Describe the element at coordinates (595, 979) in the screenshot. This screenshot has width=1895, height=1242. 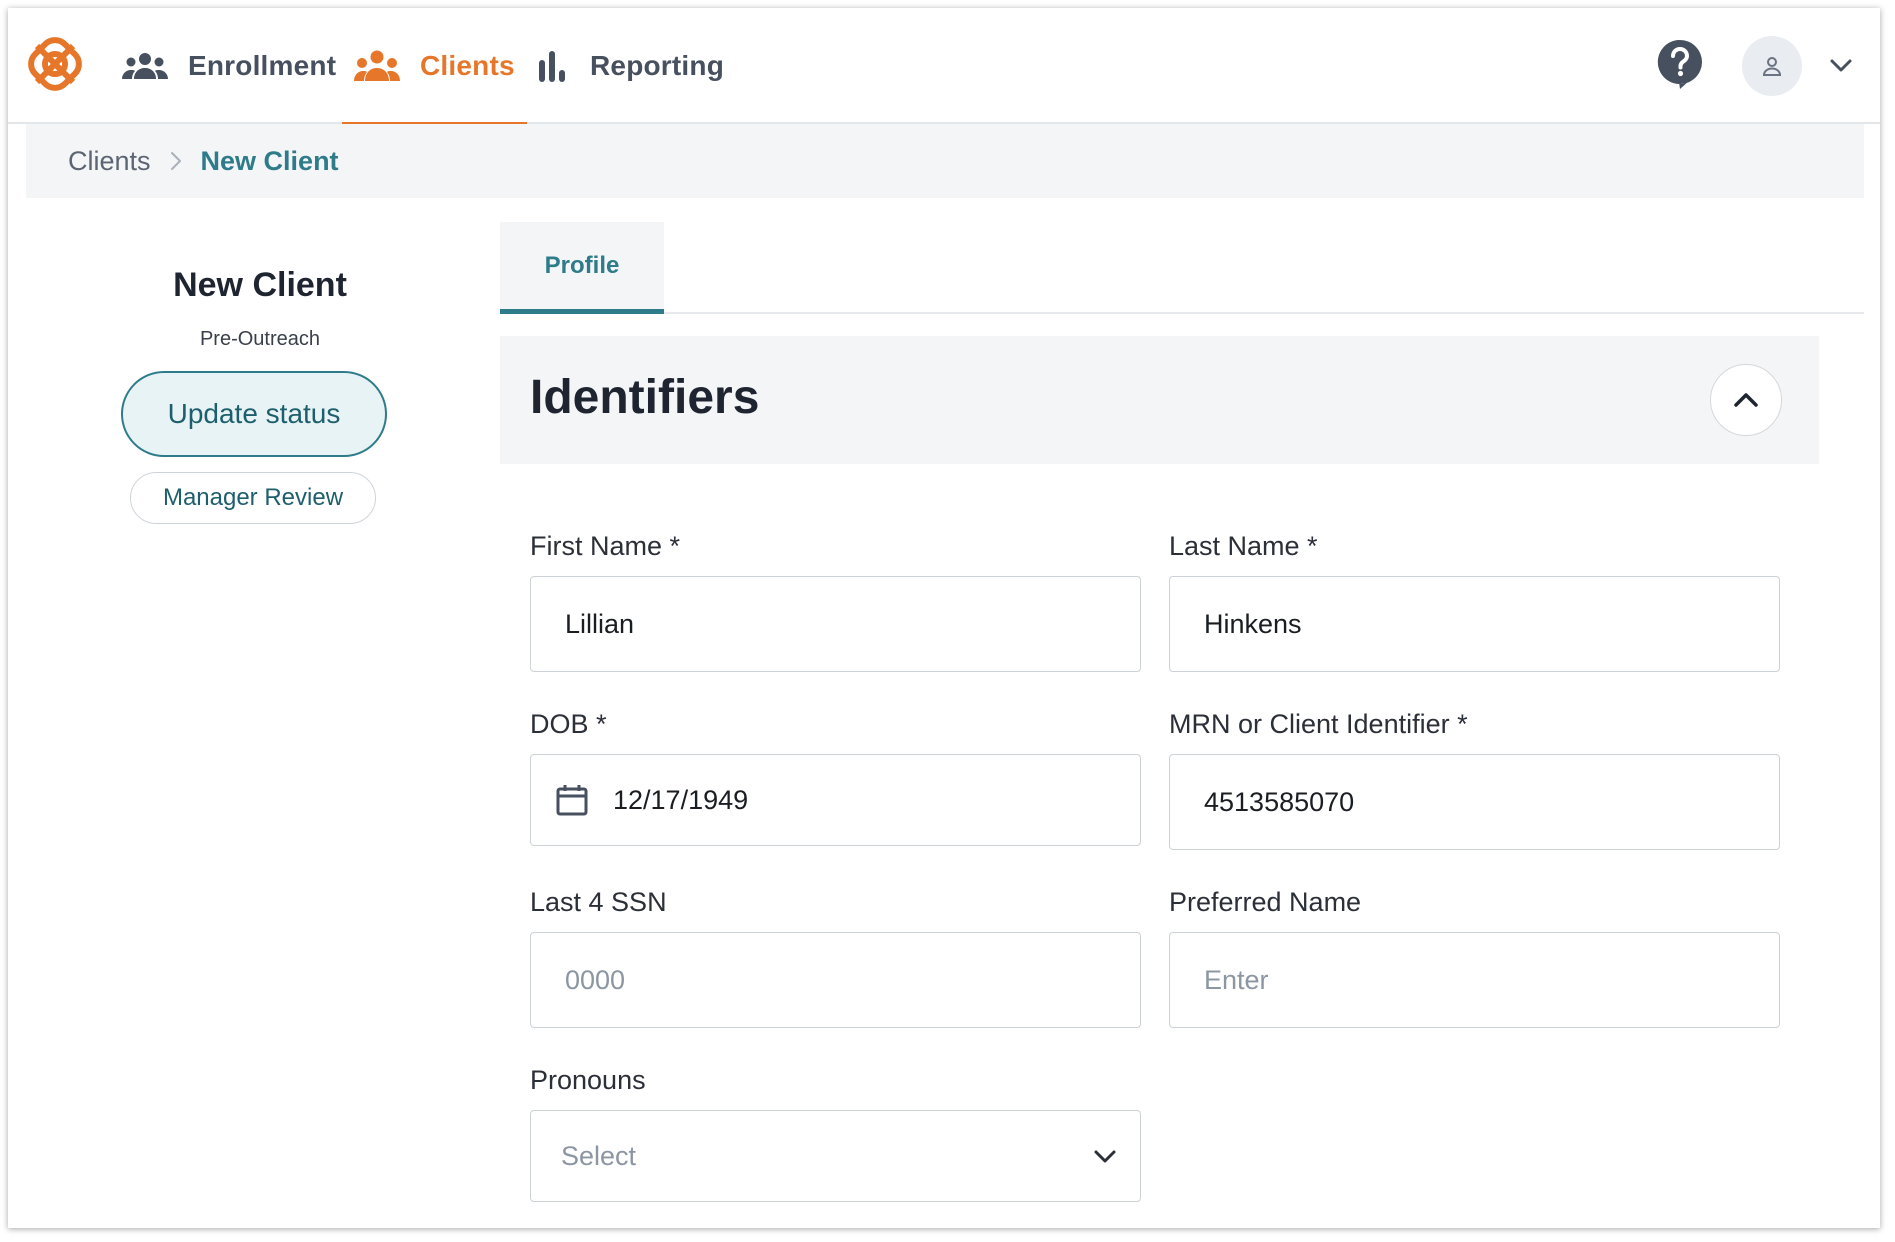
I see `ssn-placeholder: 0000` at that location.